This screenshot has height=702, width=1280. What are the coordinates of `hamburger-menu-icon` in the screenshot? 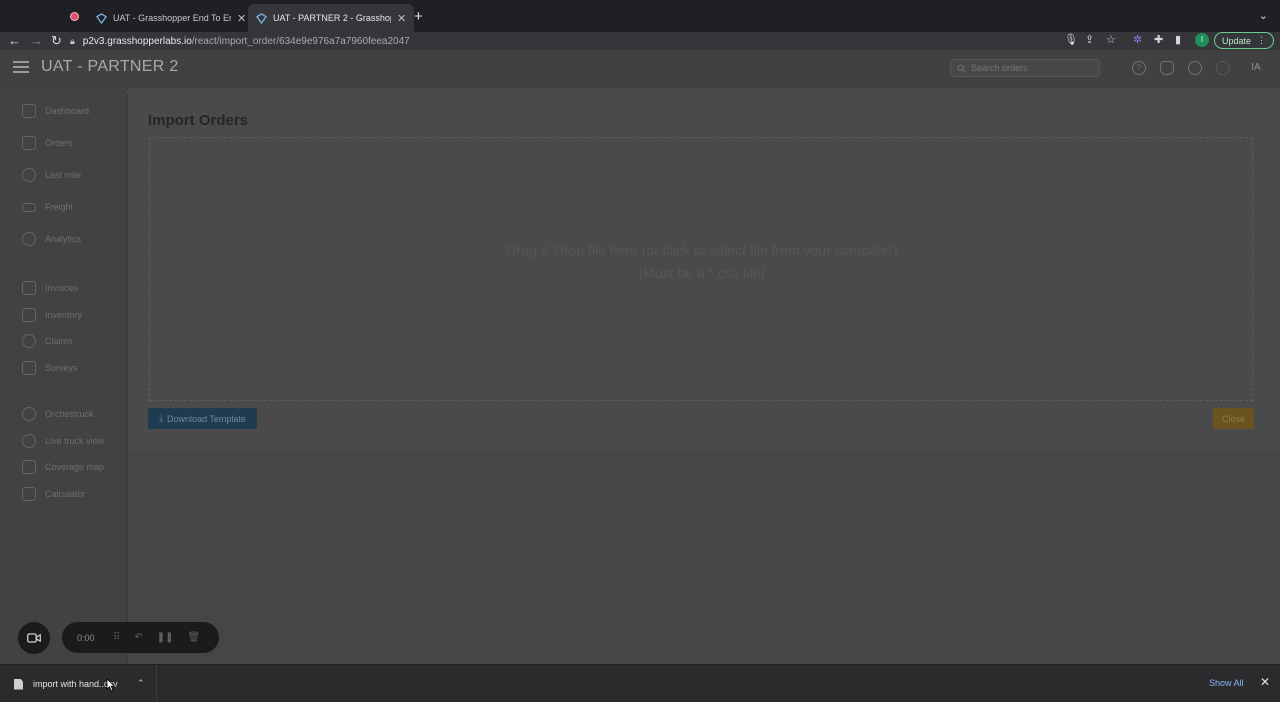 It's located at (21, 67).